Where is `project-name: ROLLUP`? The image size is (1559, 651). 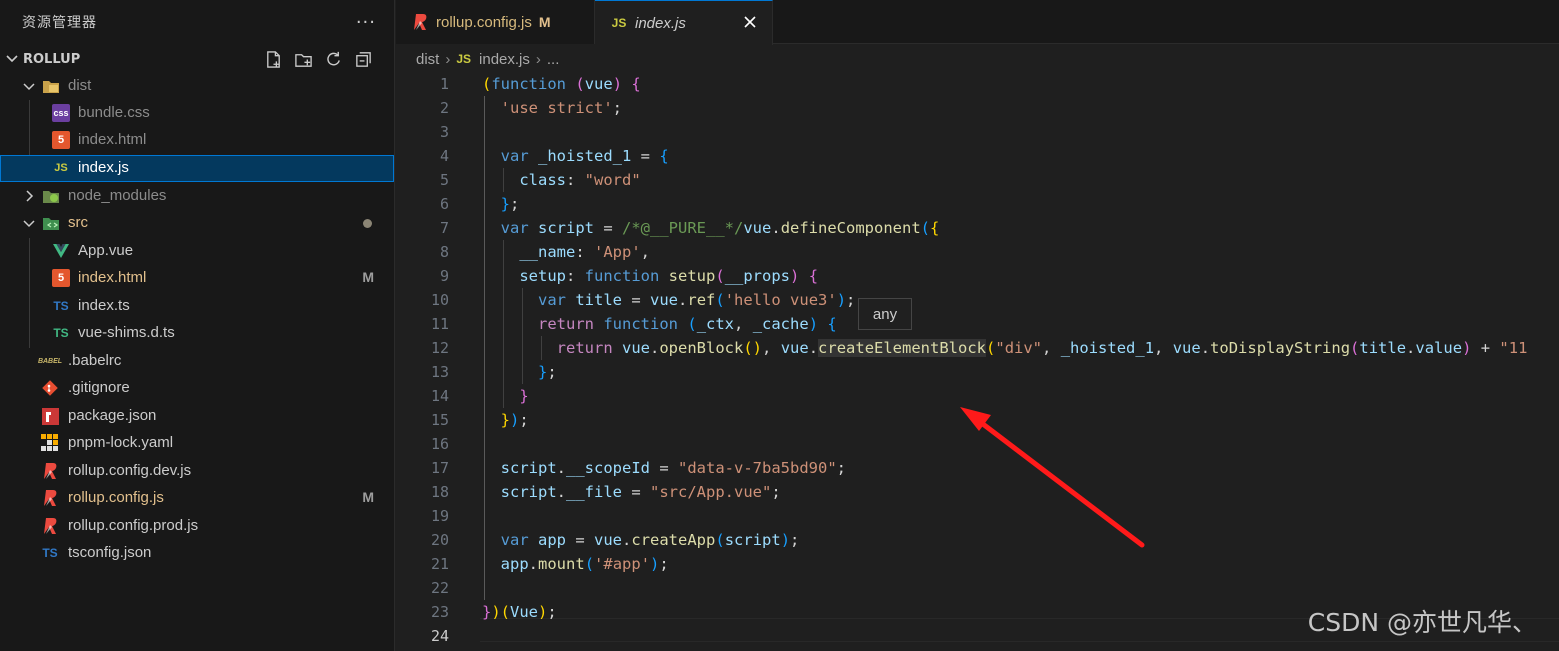
project-name: ROLLUP is located at coordinates (52, 59).